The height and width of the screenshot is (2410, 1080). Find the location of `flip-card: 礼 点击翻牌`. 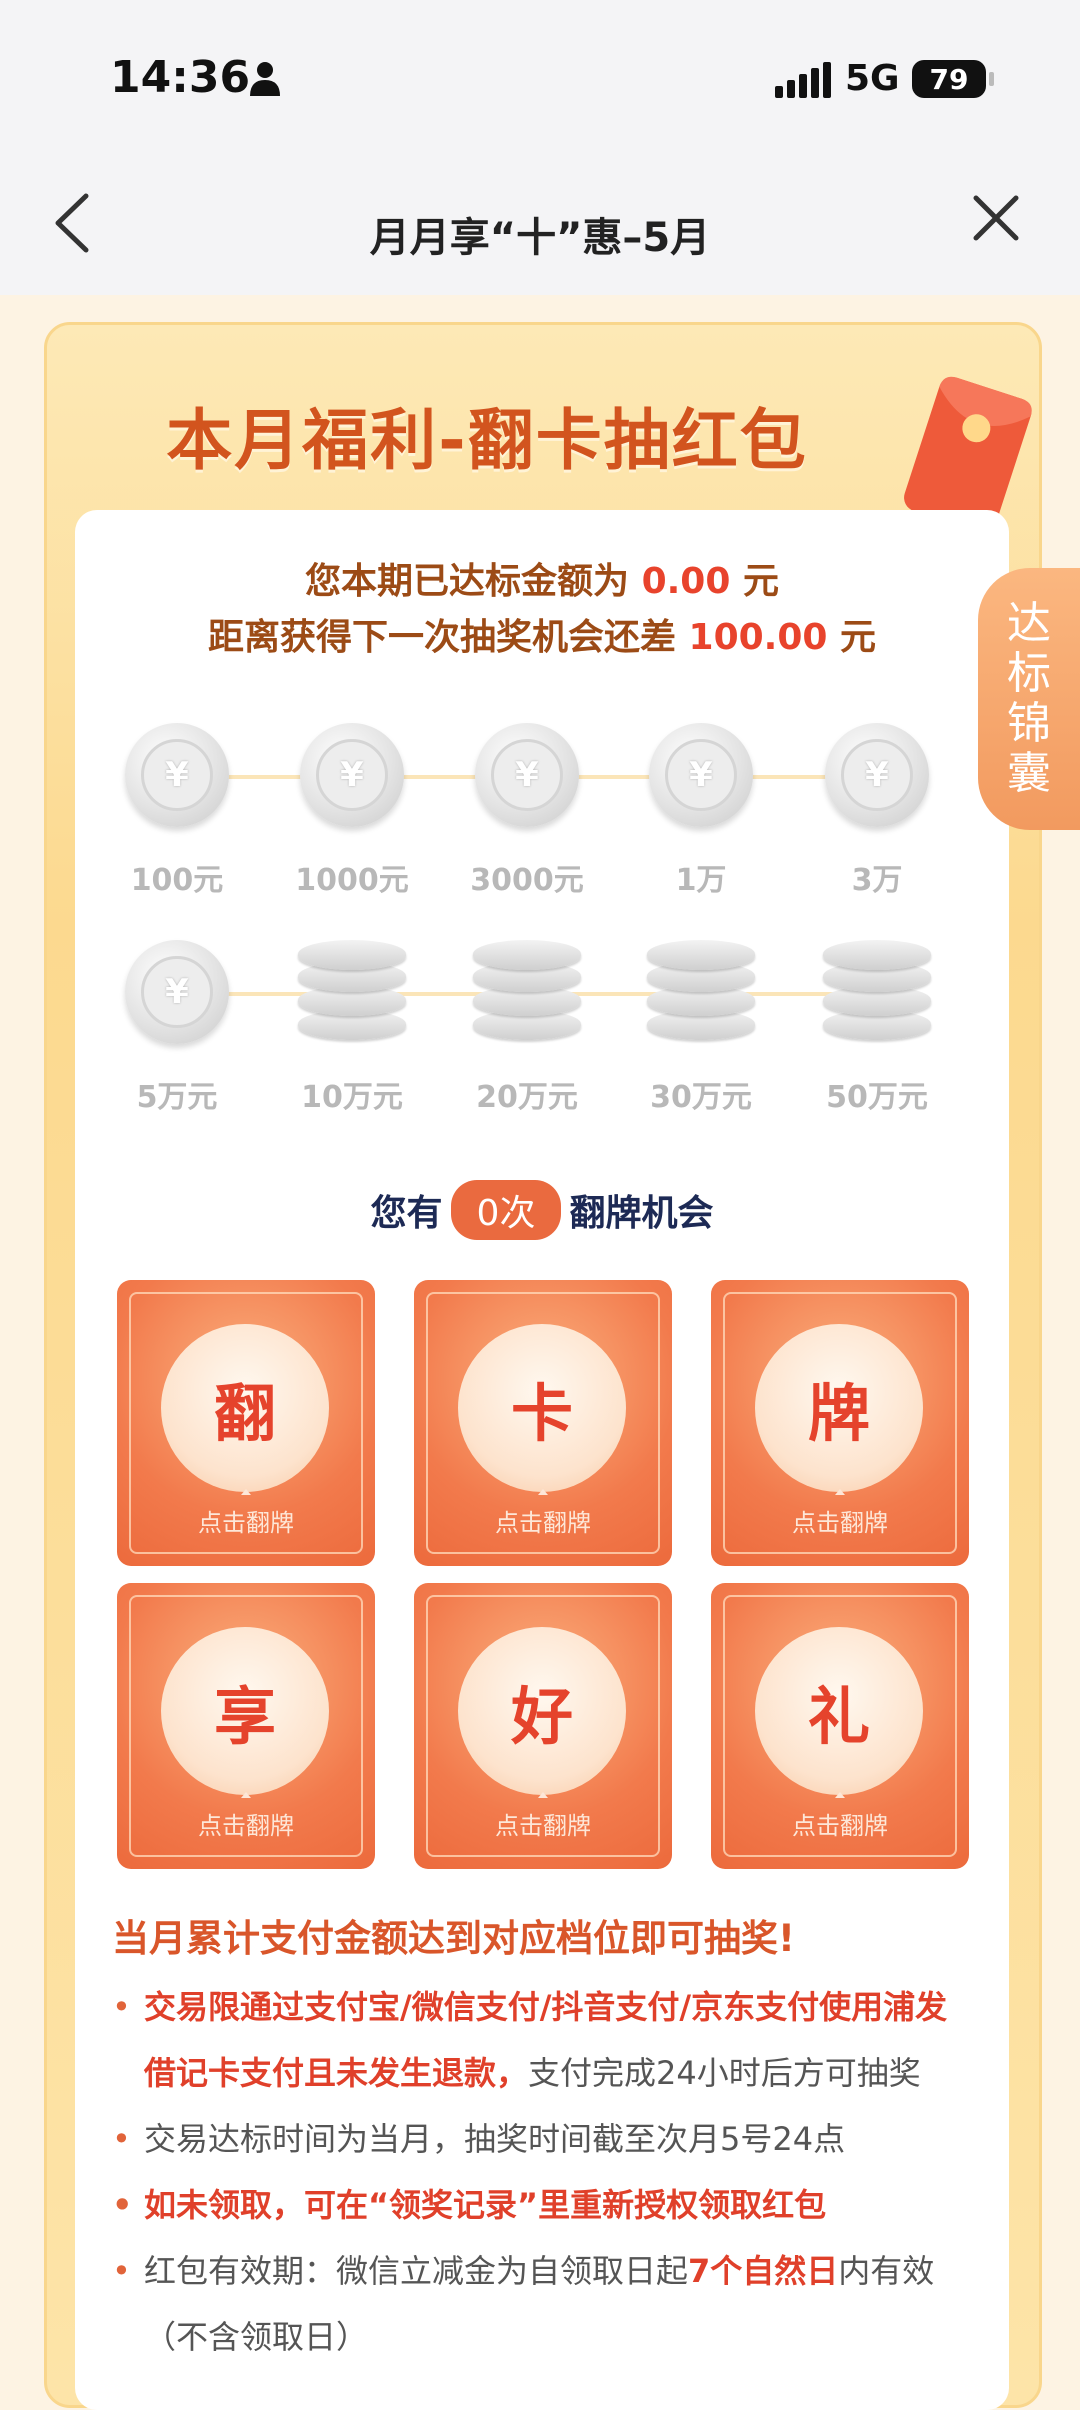

flip-card: 礼 点击翻牌 is located at coordinates (840, 1726).